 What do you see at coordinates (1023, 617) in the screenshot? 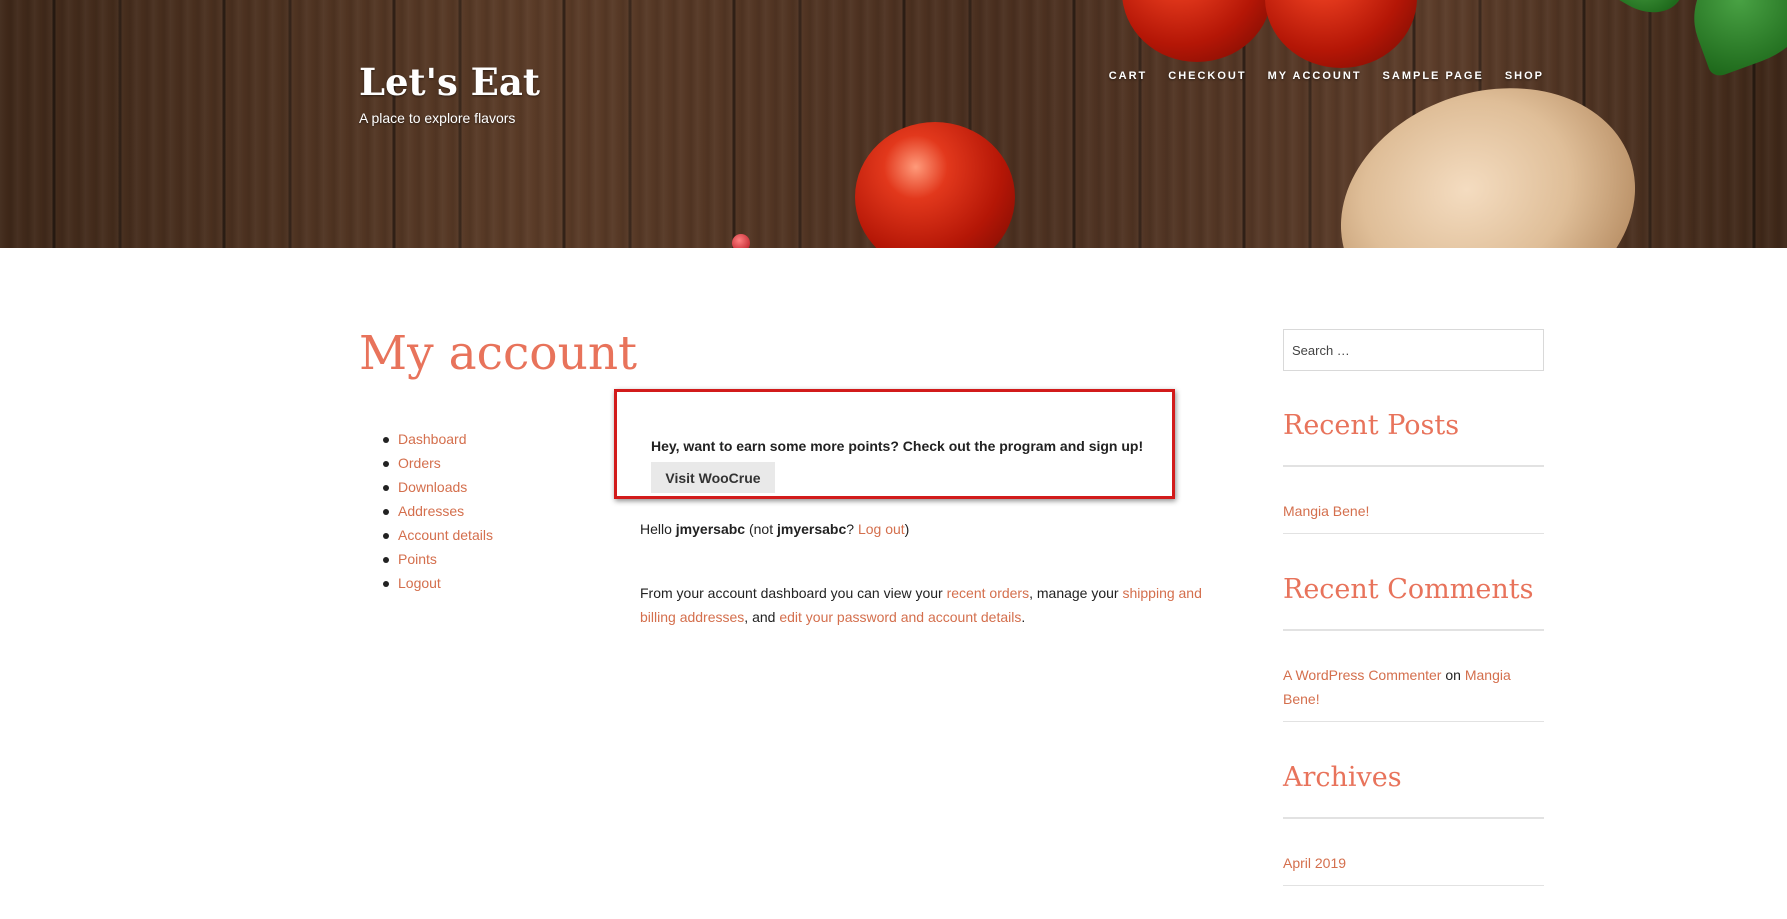
I see `dashboard-text-part: .` at bounding box center [1023, 617].